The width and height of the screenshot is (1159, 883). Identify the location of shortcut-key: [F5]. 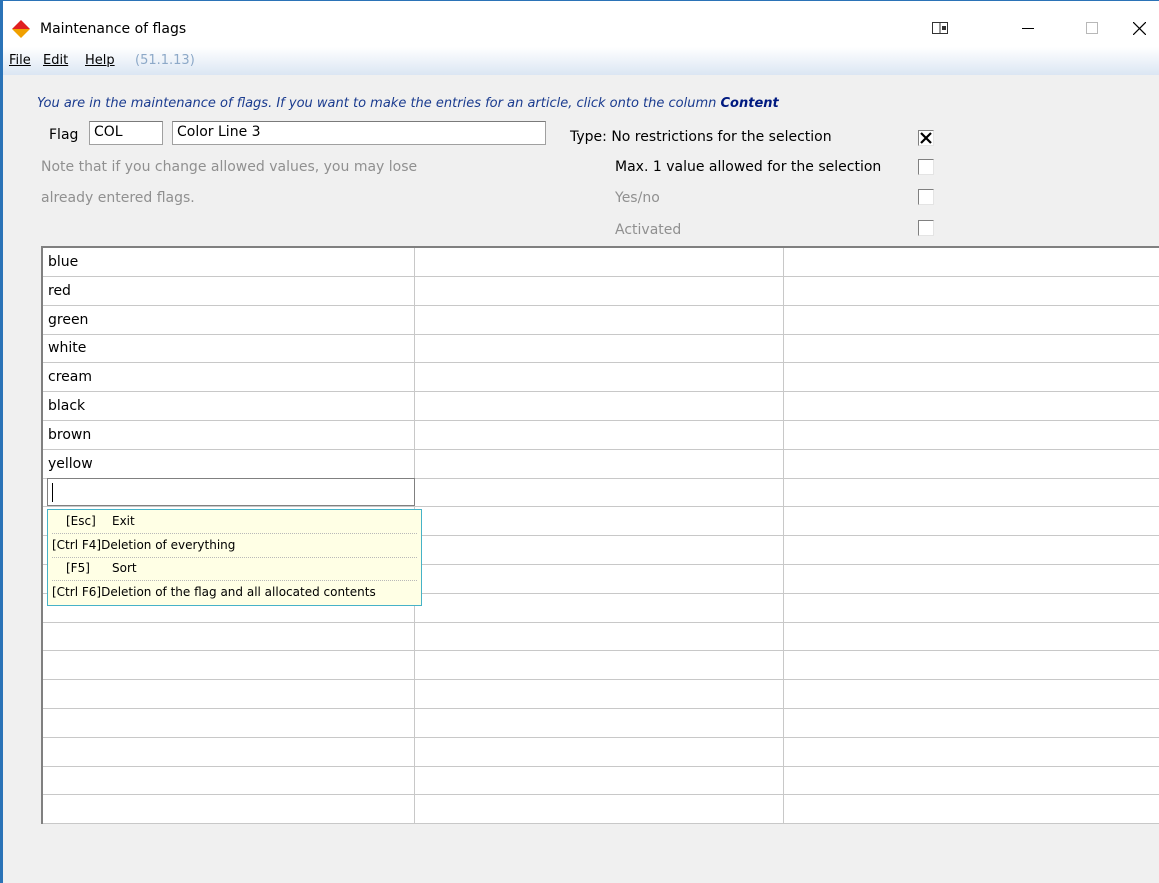
(78, 568).